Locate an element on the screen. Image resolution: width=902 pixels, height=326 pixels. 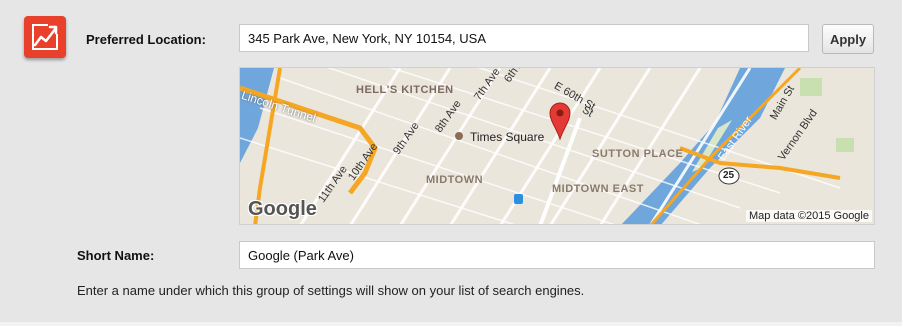
map-label-sutton-place: SUTTON PLACE is located at coordinates (638, 154).